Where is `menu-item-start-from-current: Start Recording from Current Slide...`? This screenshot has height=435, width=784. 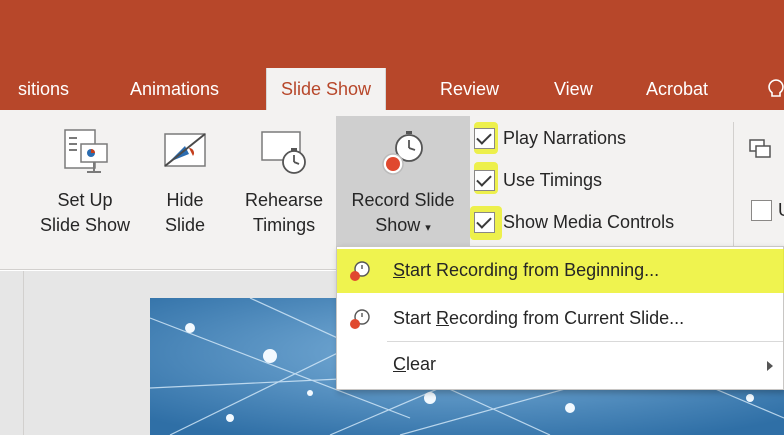
menu-item-start-from-current: Start Recording from Current Slide... is located at coordinates (560, 319).